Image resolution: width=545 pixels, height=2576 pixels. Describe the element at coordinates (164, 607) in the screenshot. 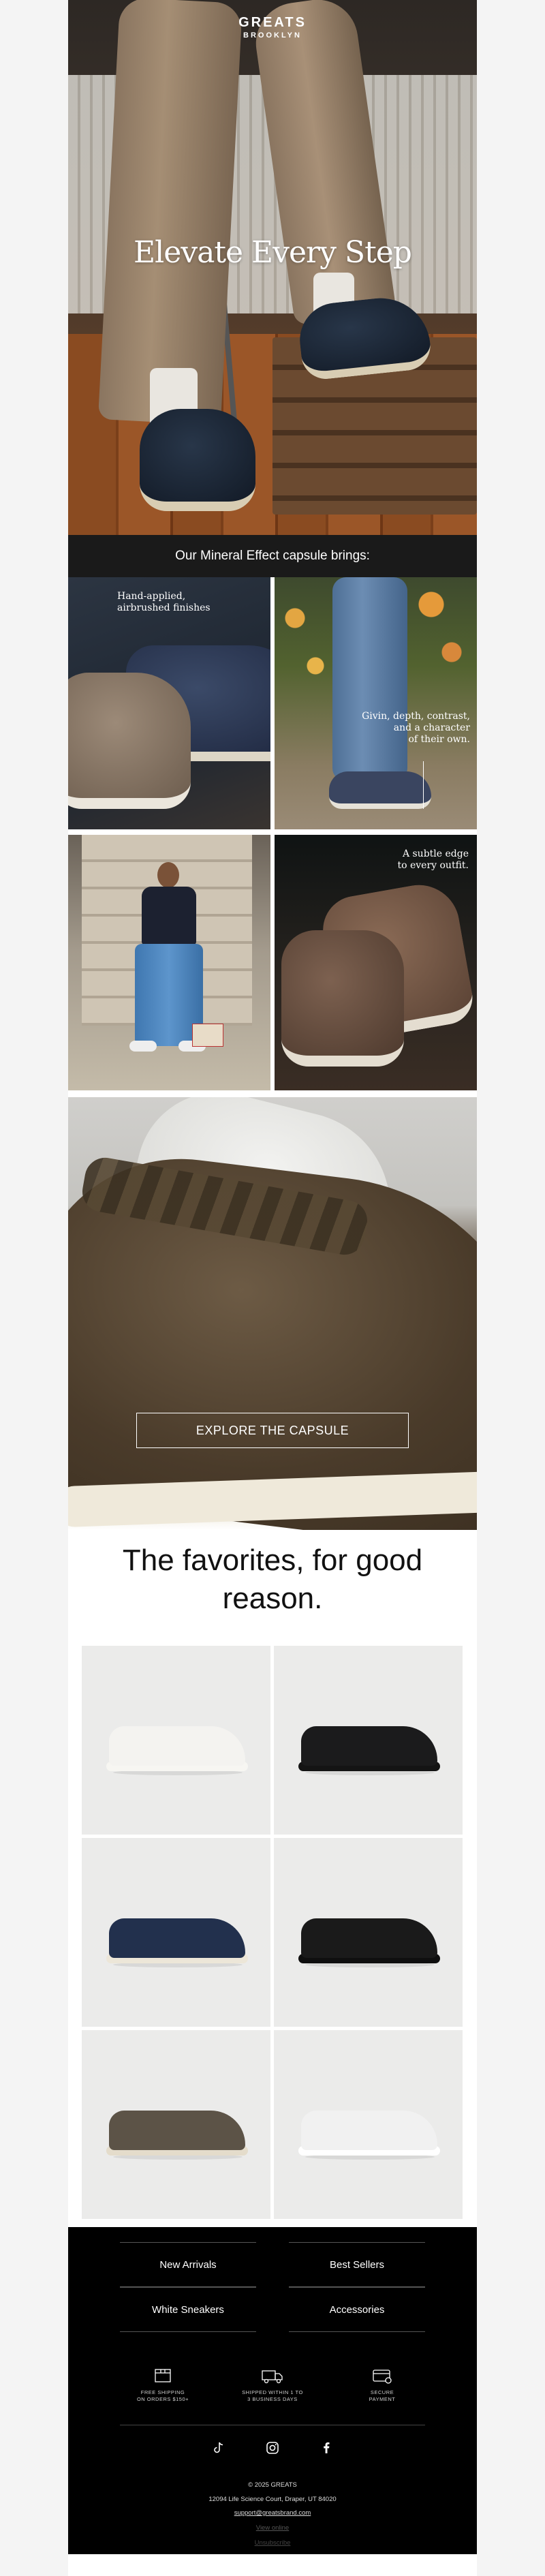

I see `caption-line: airbrushed finishes` at that location.